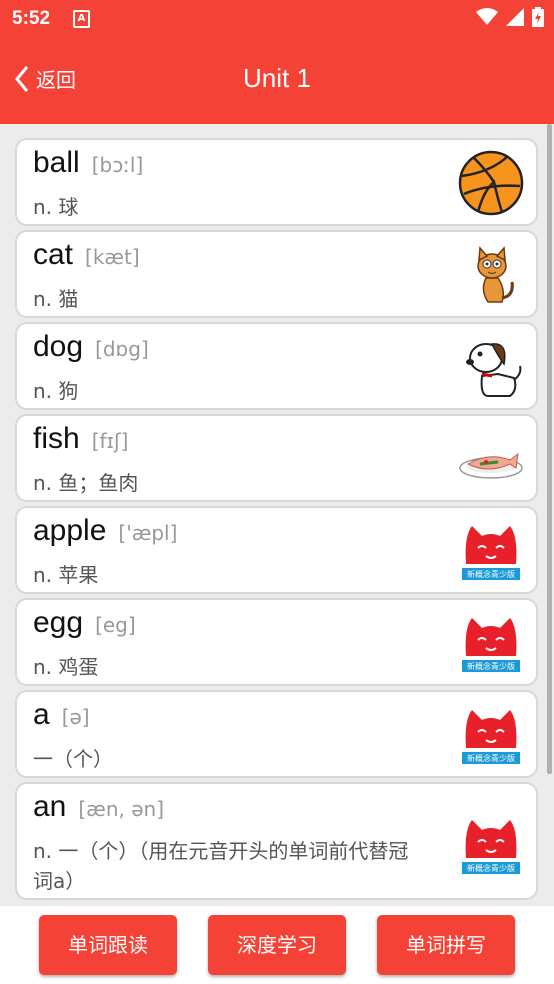 This screenshot has height=984, width=554. What do you see at coordinates (487, 16) in the screenshot?
I see `wifi-icon` at bounding box center [487, 16].